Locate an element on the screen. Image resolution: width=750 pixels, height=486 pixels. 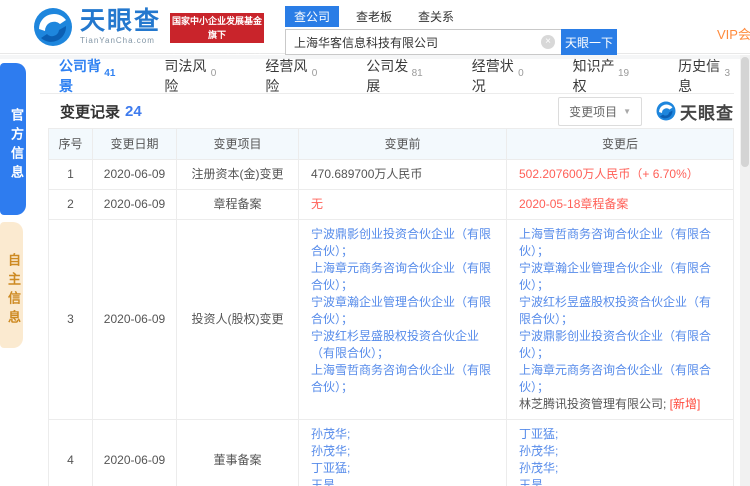
section-title: 变更记录 is located at coordinates (90, 112).